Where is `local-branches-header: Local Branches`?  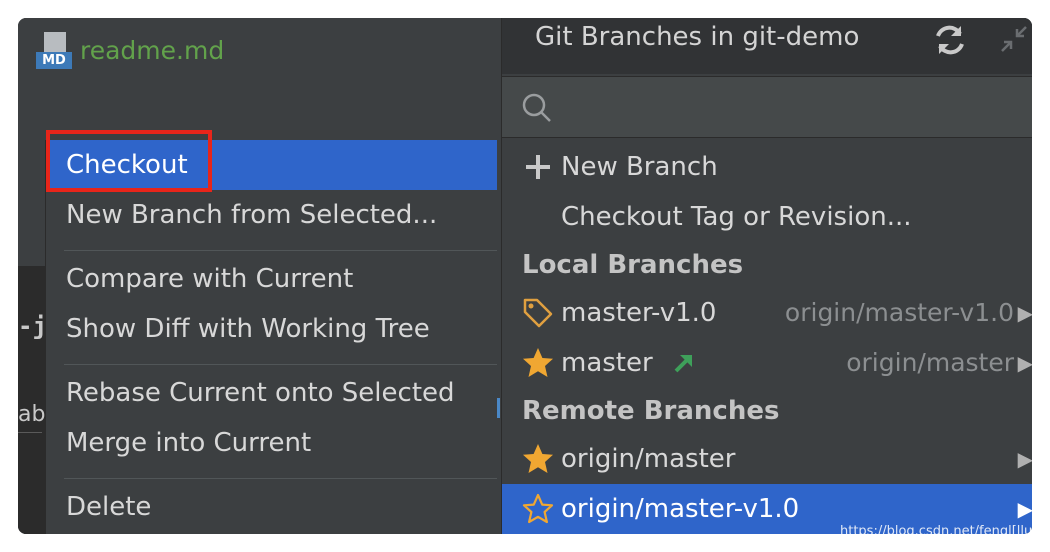
local-branches-header: Local Branches is located at coordinates (633, 265).